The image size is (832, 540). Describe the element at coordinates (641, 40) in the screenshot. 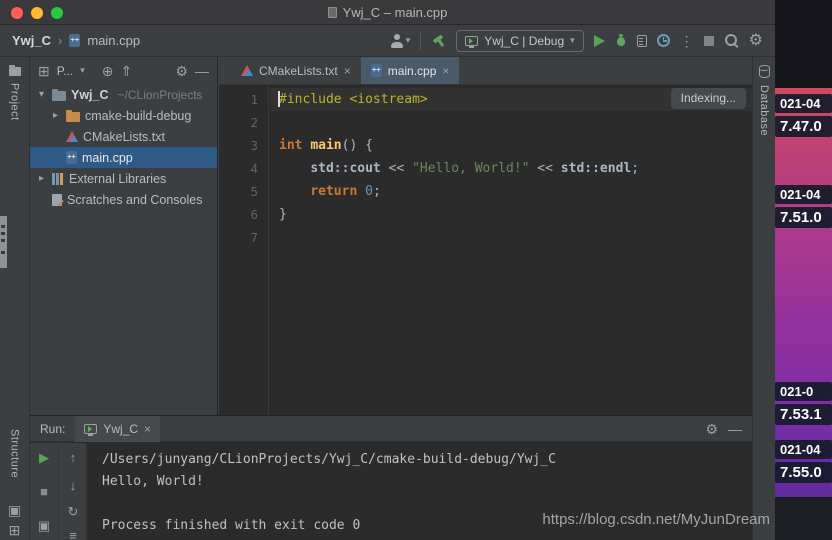

I see `coverage-button` at that location.